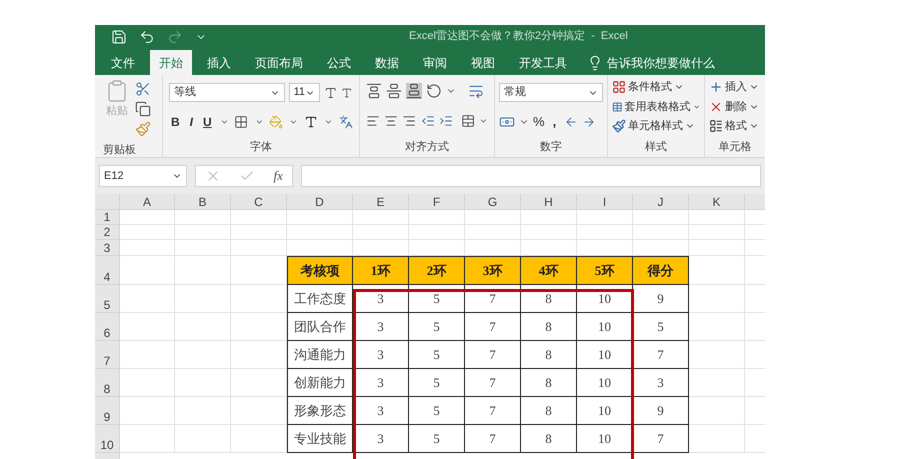  What do you see at coordinates (147, 36) in the screenshot?
I see `undo-icon` at bounding box center [147, 36].